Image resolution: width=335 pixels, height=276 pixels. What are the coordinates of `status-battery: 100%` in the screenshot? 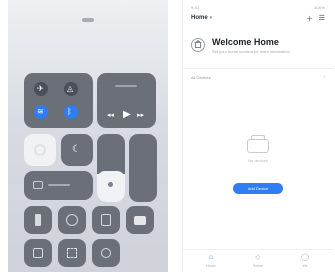 It's located at (319, 7).